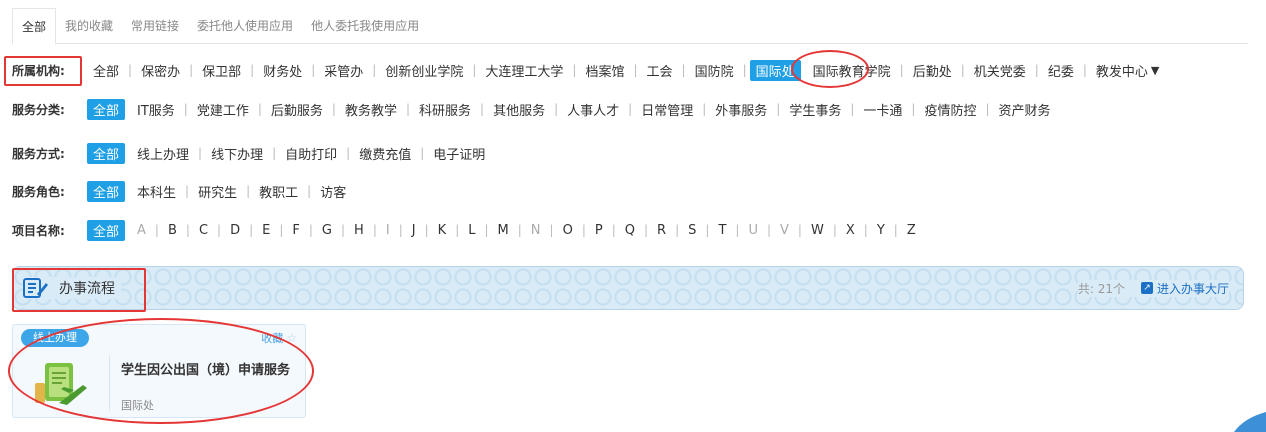  What do you see at coordinates (775, 70) in the screenshot?
I see `filter-org-item: 国际处` at bounding box center [775, 70].